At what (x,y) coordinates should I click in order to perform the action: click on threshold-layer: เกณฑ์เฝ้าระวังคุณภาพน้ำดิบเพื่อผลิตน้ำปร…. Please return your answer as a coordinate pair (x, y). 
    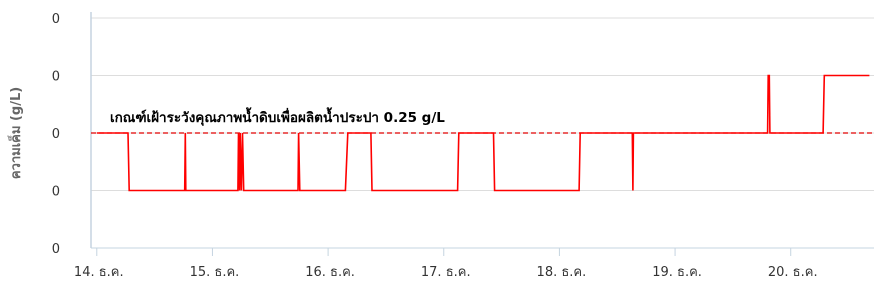
    Looking at the image, I should click on (482, 120).